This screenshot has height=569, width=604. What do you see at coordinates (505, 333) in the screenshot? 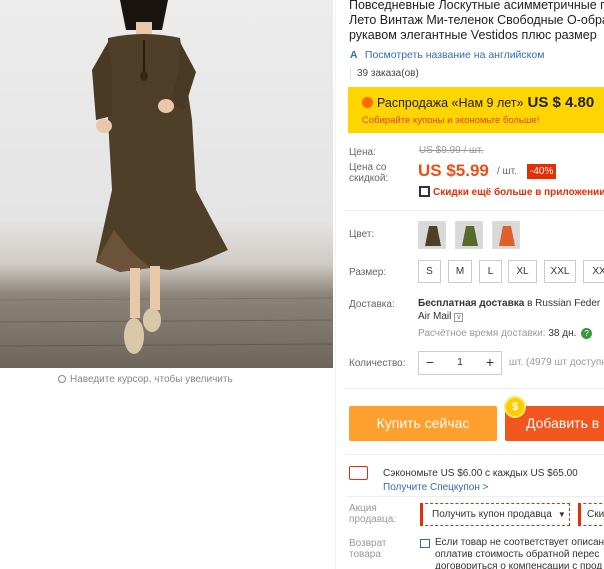
I see `delivery-time: Расчётное время доставки: 38 дн. ?` at bounding box center [505, 333].